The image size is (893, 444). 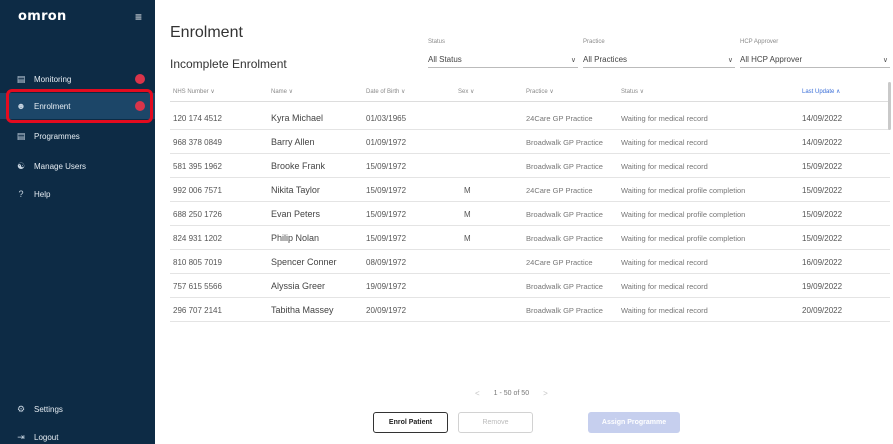 What do you see at coordinates (477, 393) in the screenshot?
I see `previous-page-icon: <` at bounding box center [477, 393].